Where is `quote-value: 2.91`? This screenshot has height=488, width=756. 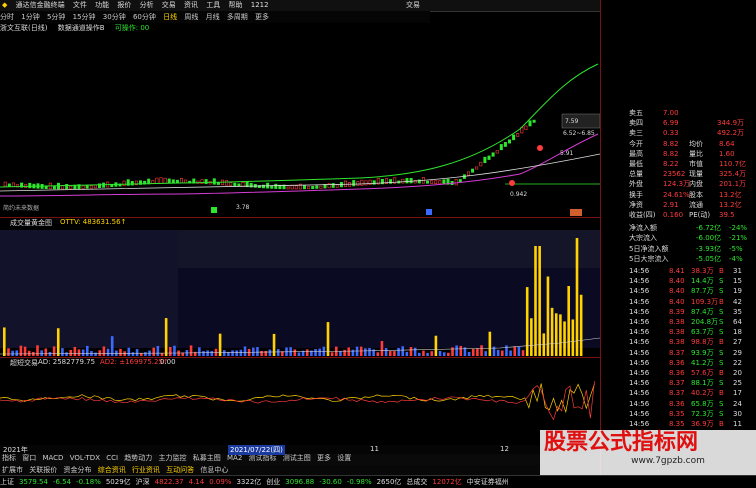
quote-value: 2.91 is located at coordinates (671, 204).